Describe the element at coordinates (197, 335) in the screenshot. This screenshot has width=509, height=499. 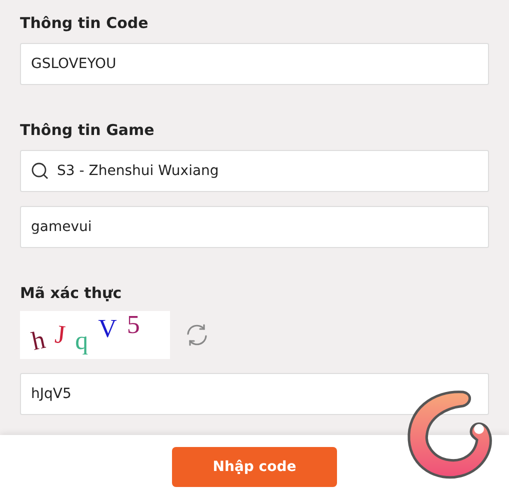
I see `refresh-icon` at that location.